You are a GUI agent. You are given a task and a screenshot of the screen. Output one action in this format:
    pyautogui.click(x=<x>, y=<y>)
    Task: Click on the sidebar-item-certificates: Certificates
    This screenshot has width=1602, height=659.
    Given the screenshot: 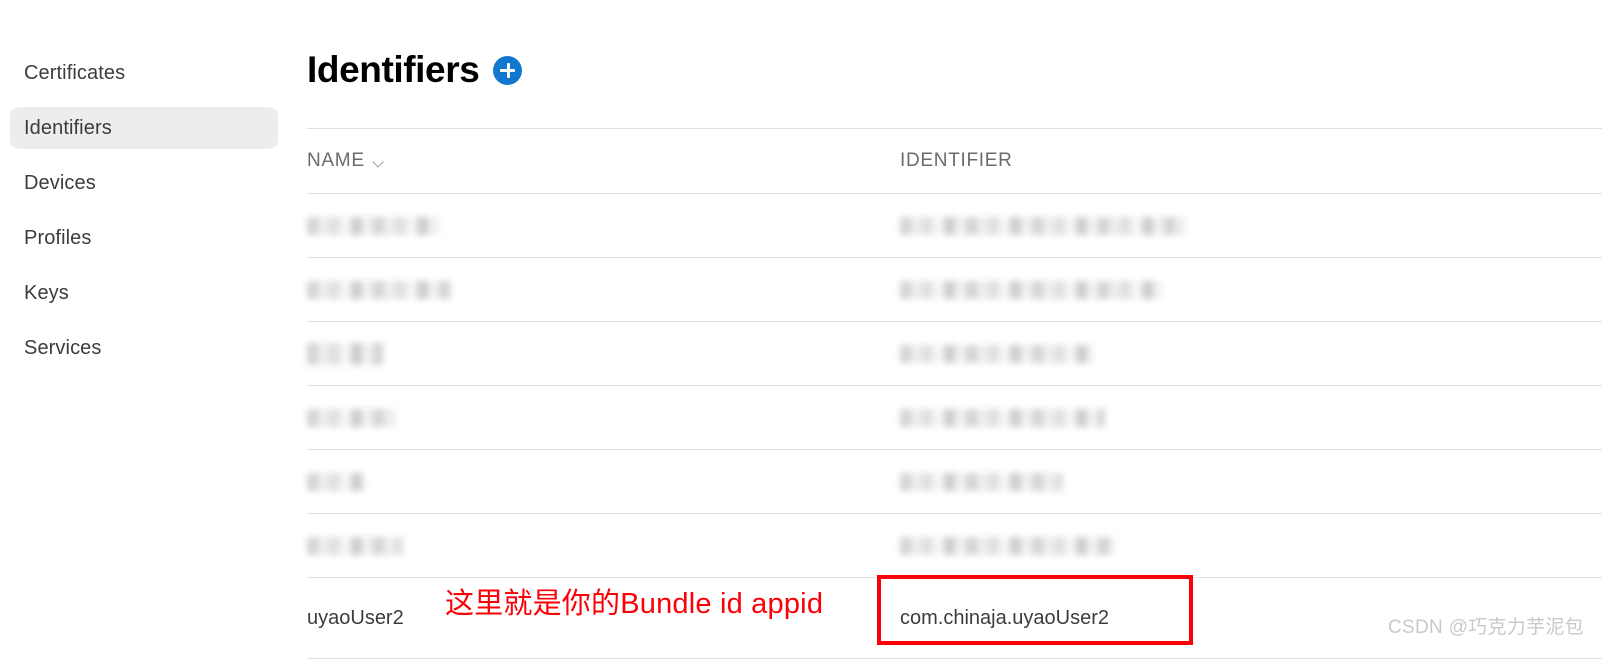 What is the action you would take?
    pyautogui.click(x=144, y=73)
    